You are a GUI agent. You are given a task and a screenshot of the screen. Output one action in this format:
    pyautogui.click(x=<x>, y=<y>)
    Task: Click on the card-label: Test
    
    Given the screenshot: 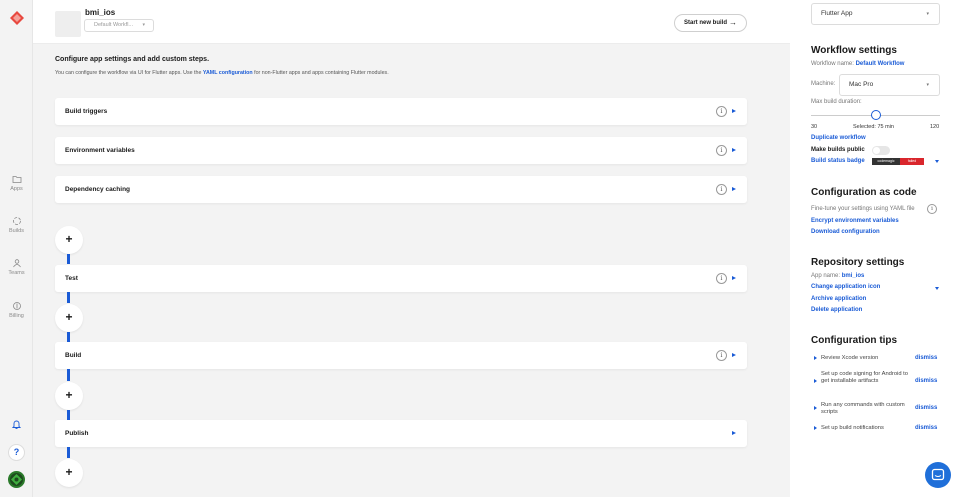 What is the action you would take?
    pyautogui.click(x=71, y=278)
    